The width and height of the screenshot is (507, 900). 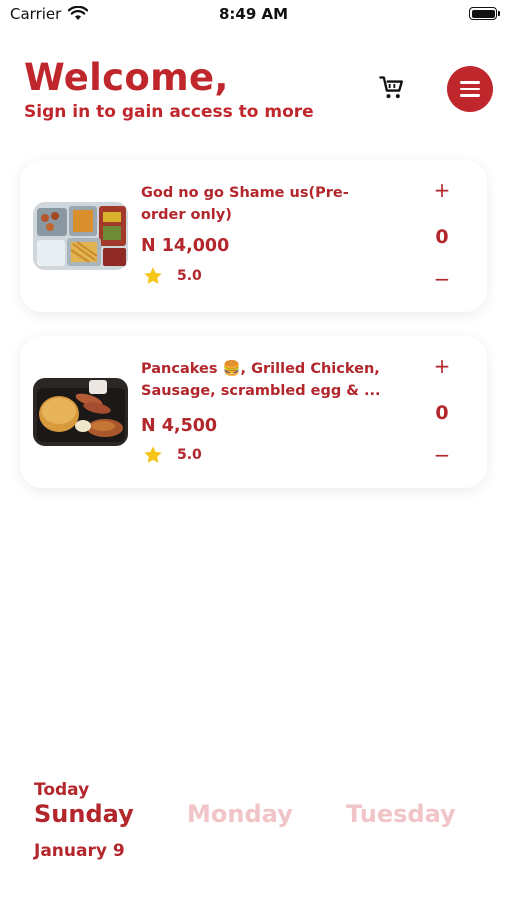 I want to click on day-tab-sunday: Sunday, so click(x=84, y=814).